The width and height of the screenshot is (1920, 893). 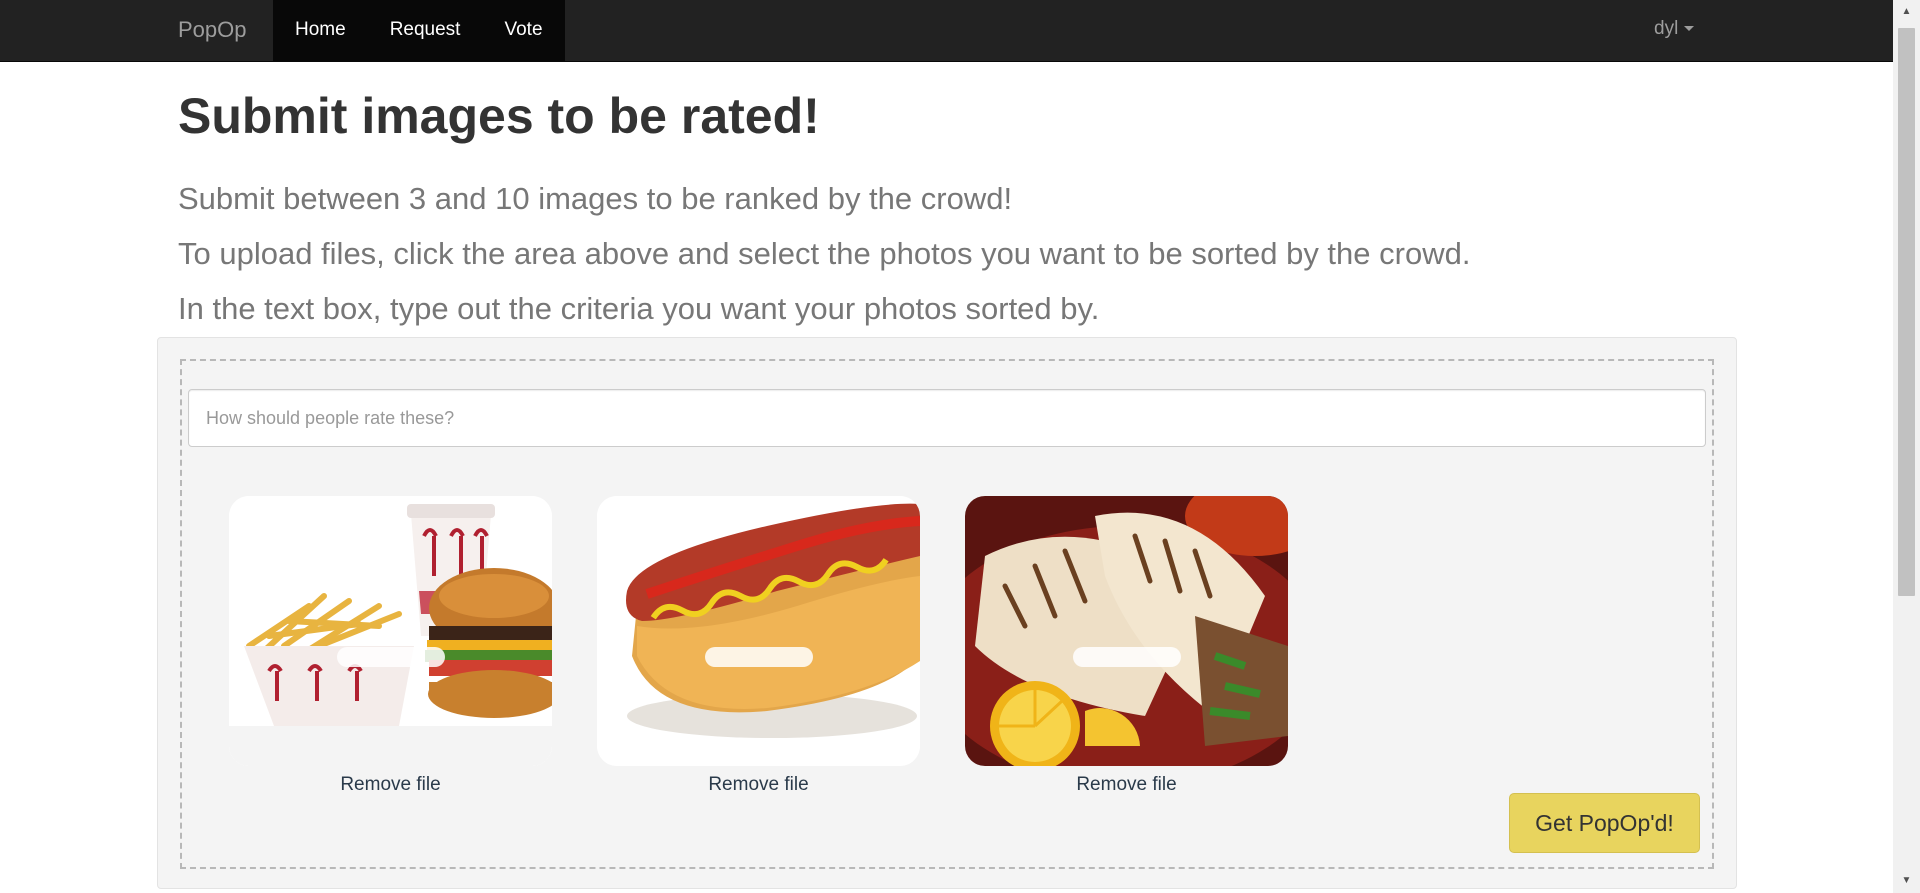 What do you see at coordinates (1906, 881) in the screenshot?
I see `scroll-down-arrow-icon: ▼` at bounding box center [1906, 881].